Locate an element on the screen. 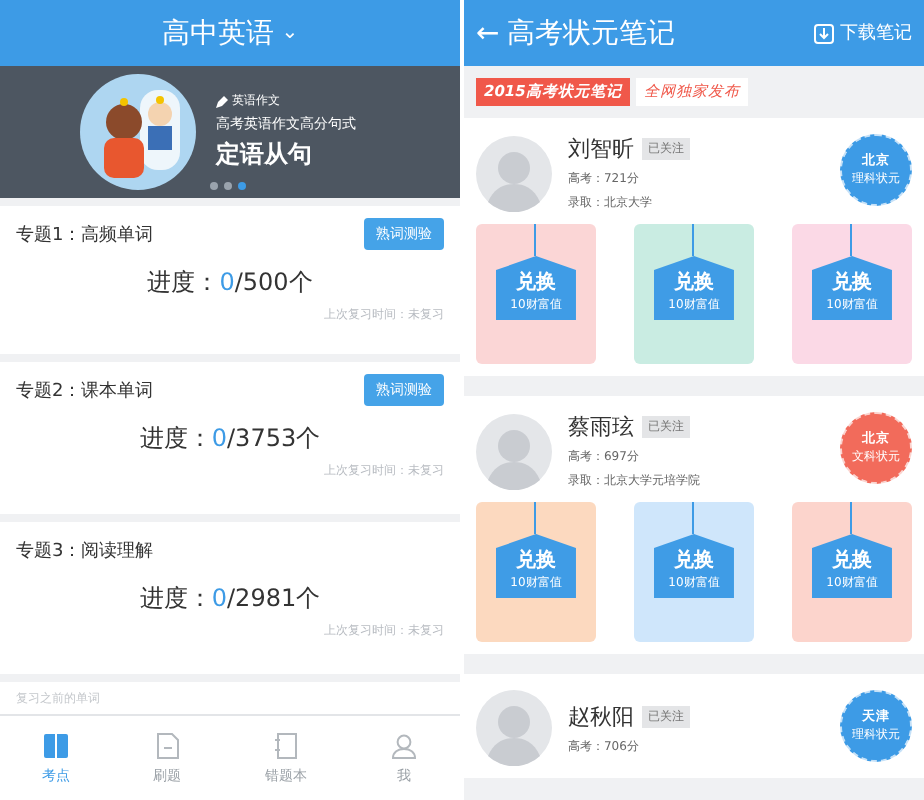 This screenshot has width=924, height=800. topic-title: 专题3：阅读理解 is located at coordinates (85, 551).